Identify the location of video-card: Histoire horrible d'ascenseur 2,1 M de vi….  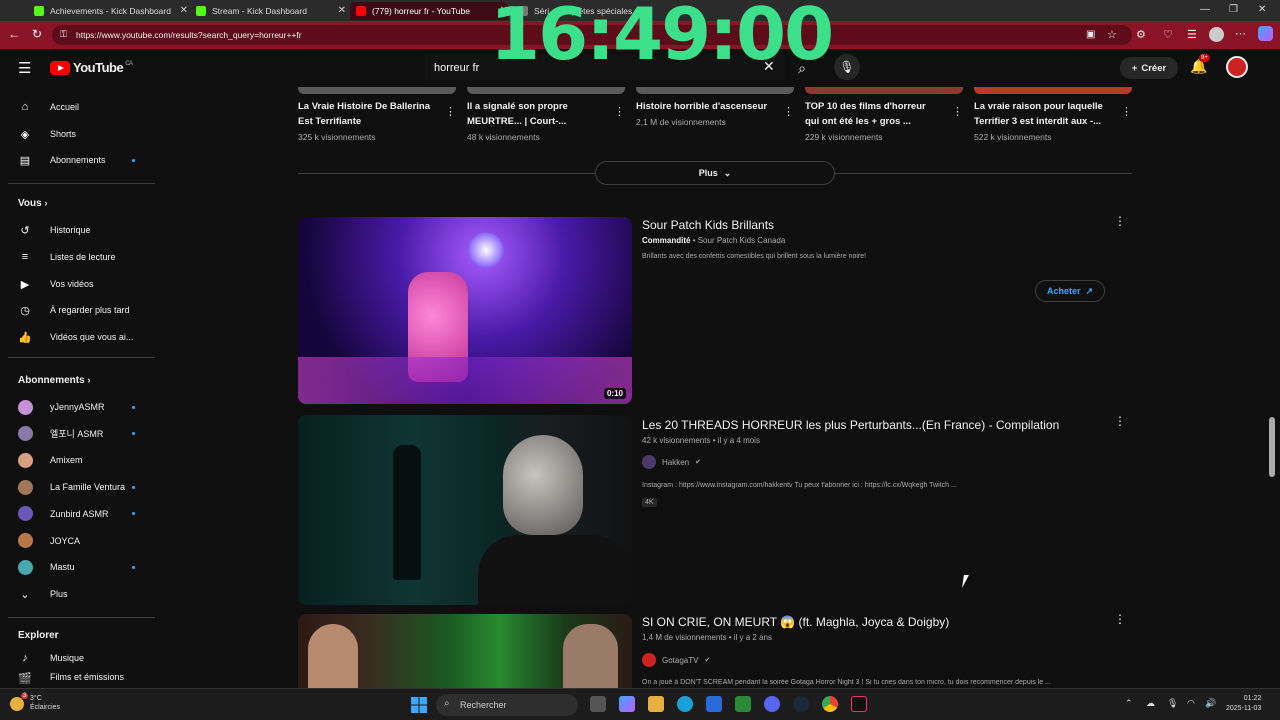
(715, 107).